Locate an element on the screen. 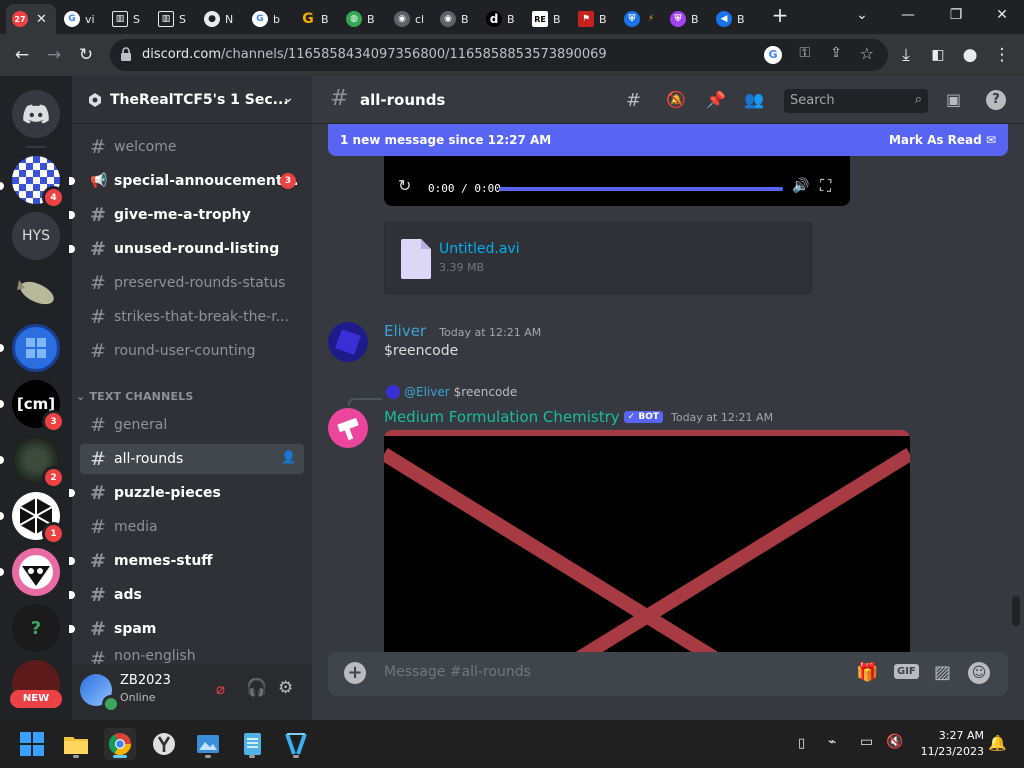 The image size is (1024, 768). channel-non-english: # non-english is located at coordinates (192, 656).